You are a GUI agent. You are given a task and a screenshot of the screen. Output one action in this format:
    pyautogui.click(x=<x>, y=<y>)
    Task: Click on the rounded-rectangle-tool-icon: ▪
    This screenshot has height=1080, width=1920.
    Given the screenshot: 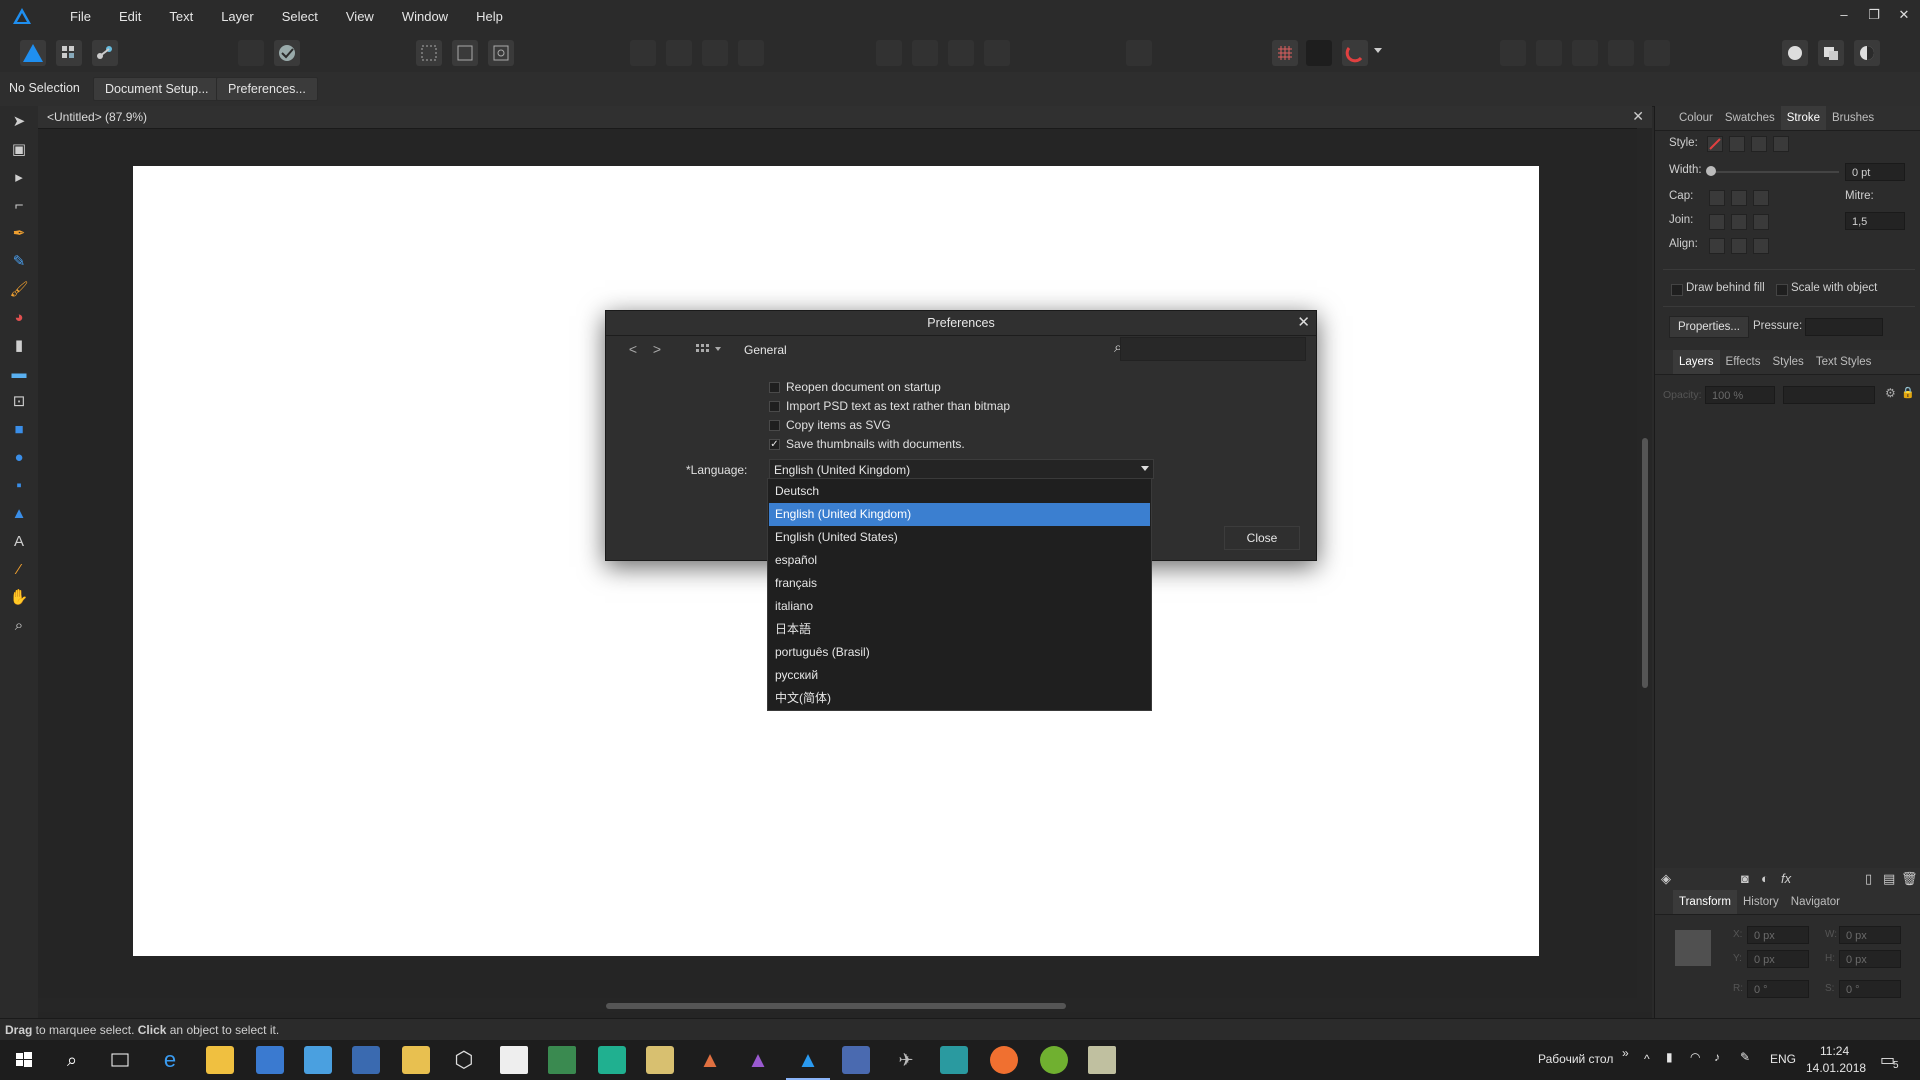 What is the action you would take?
    pyautogui.click(x=19, y=486)
    